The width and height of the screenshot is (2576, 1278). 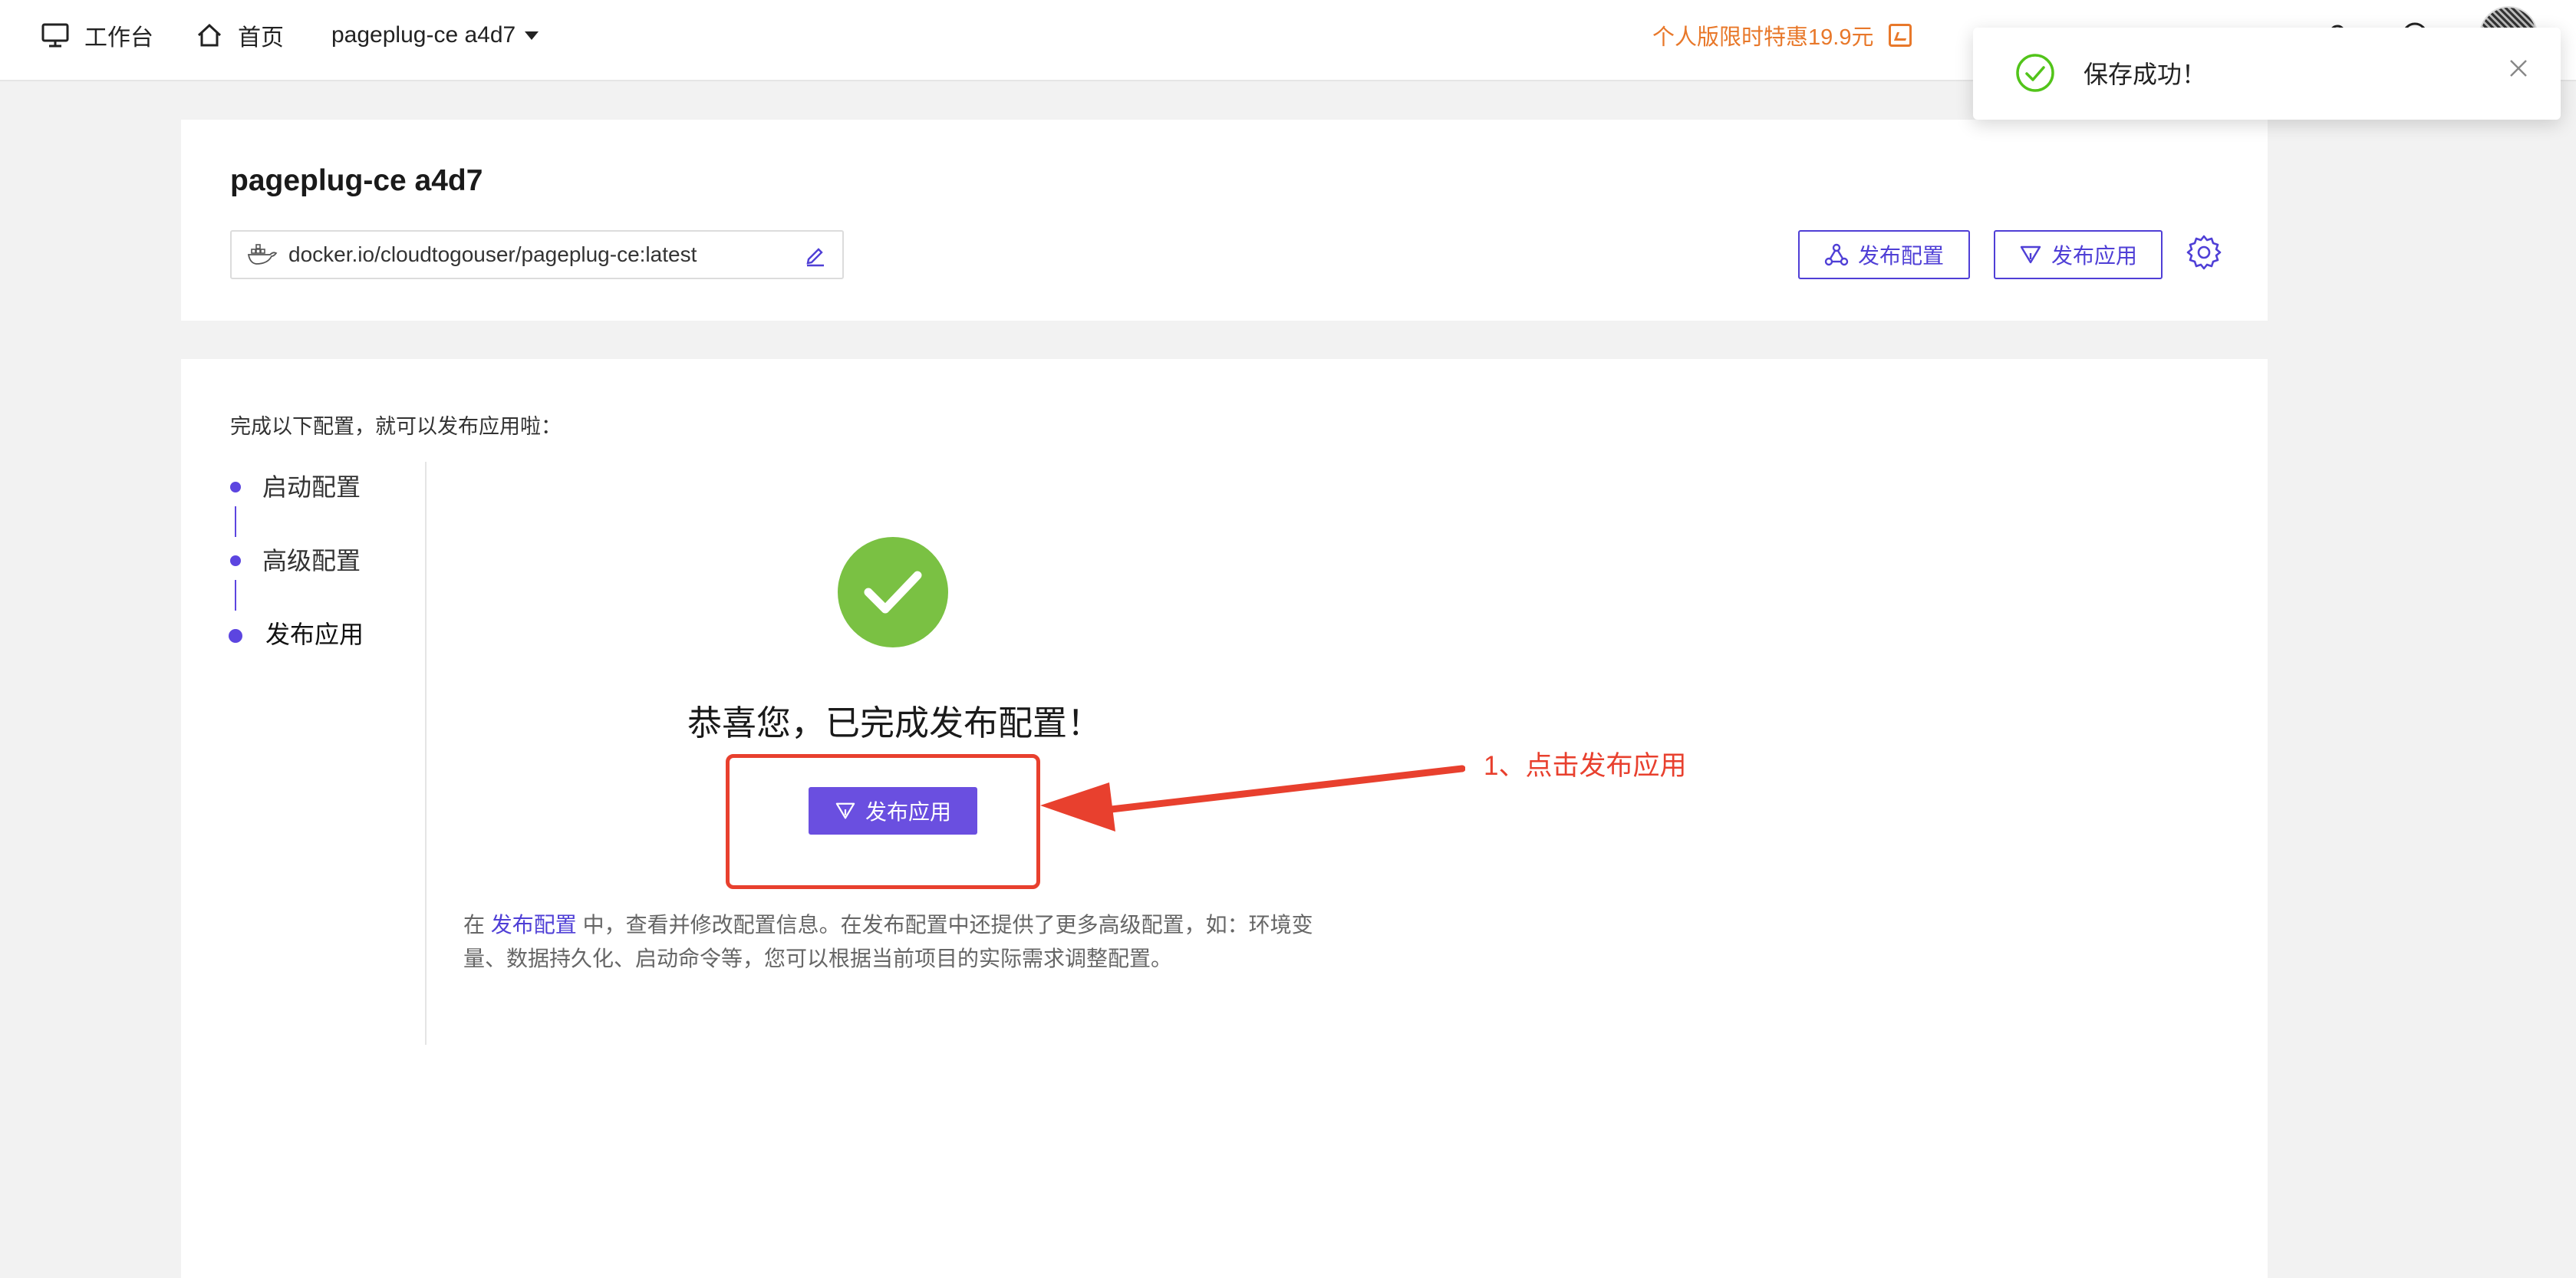 What do you see at coordinates (2518, 68) in the screenshot?
I see `close-icon` at bounding box center [2518, 68].